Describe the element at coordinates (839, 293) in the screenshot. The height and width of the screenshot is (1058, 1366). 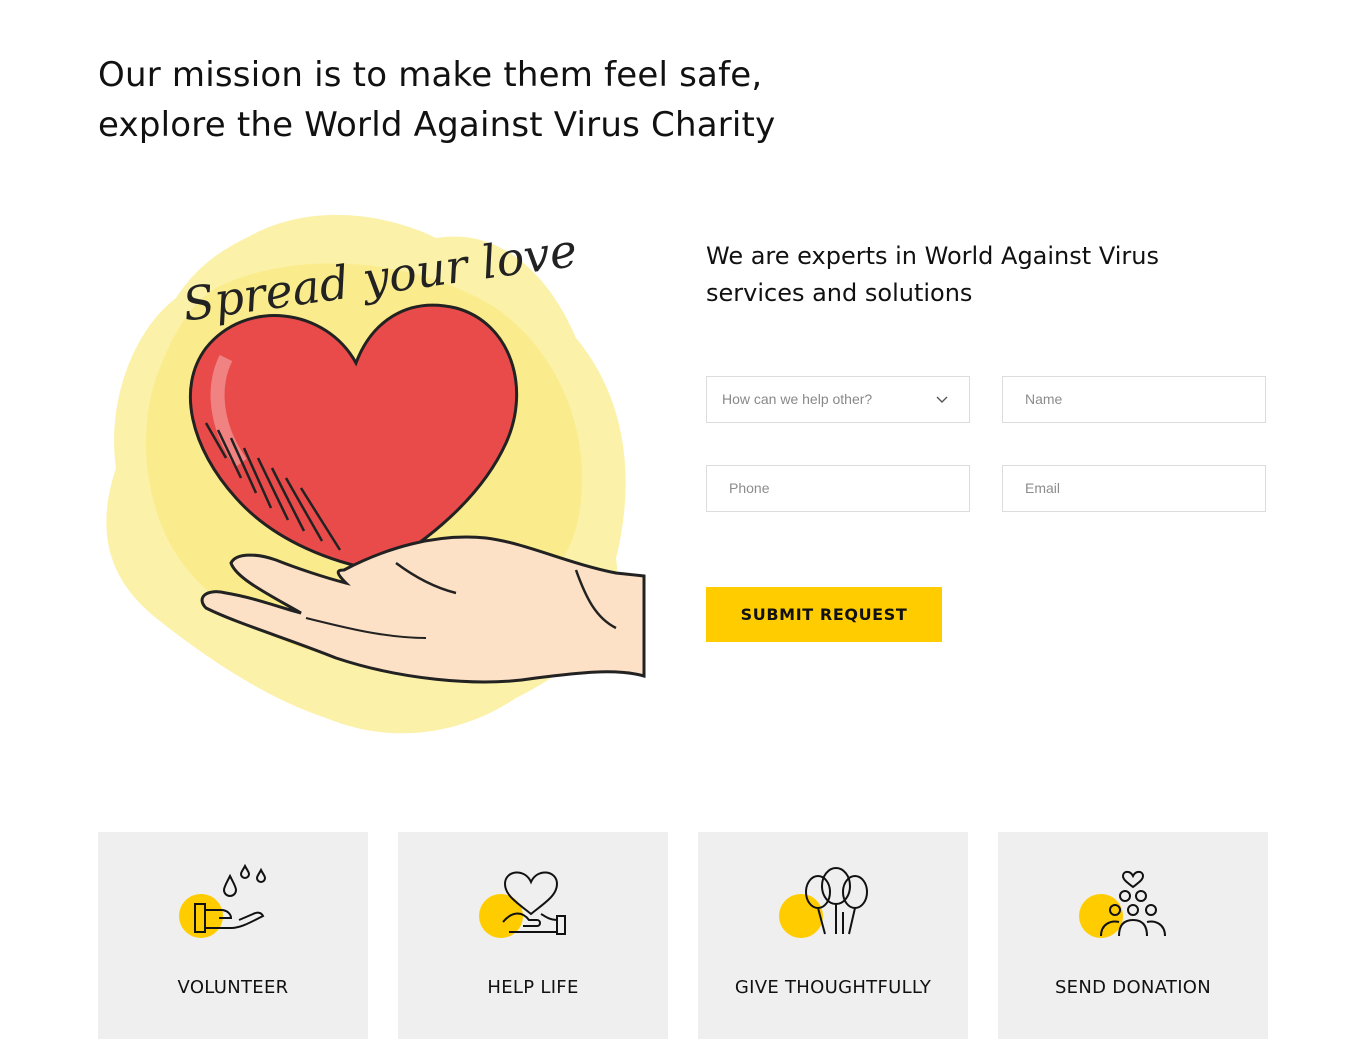
I see `form-heading-line-2: services and solutions` at that location.